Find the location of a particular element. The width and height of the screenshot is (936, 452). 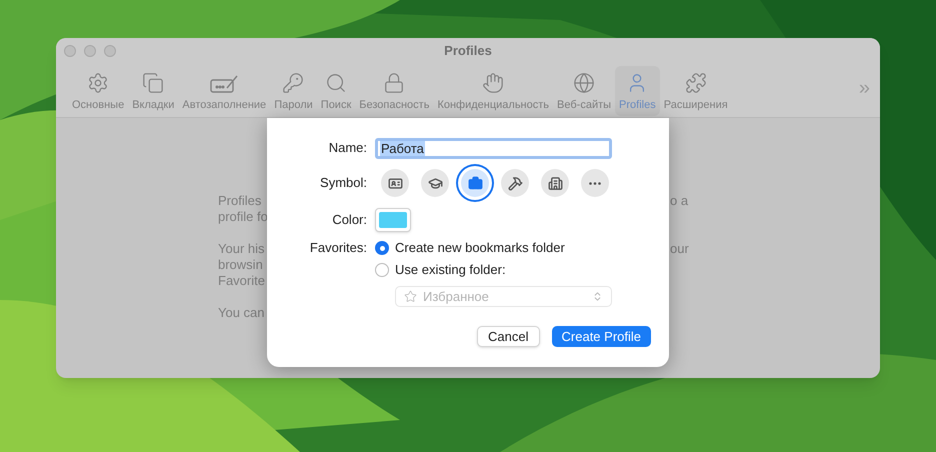

radio-label: Create new bookmarks folder is located at coordinates (480, 248).